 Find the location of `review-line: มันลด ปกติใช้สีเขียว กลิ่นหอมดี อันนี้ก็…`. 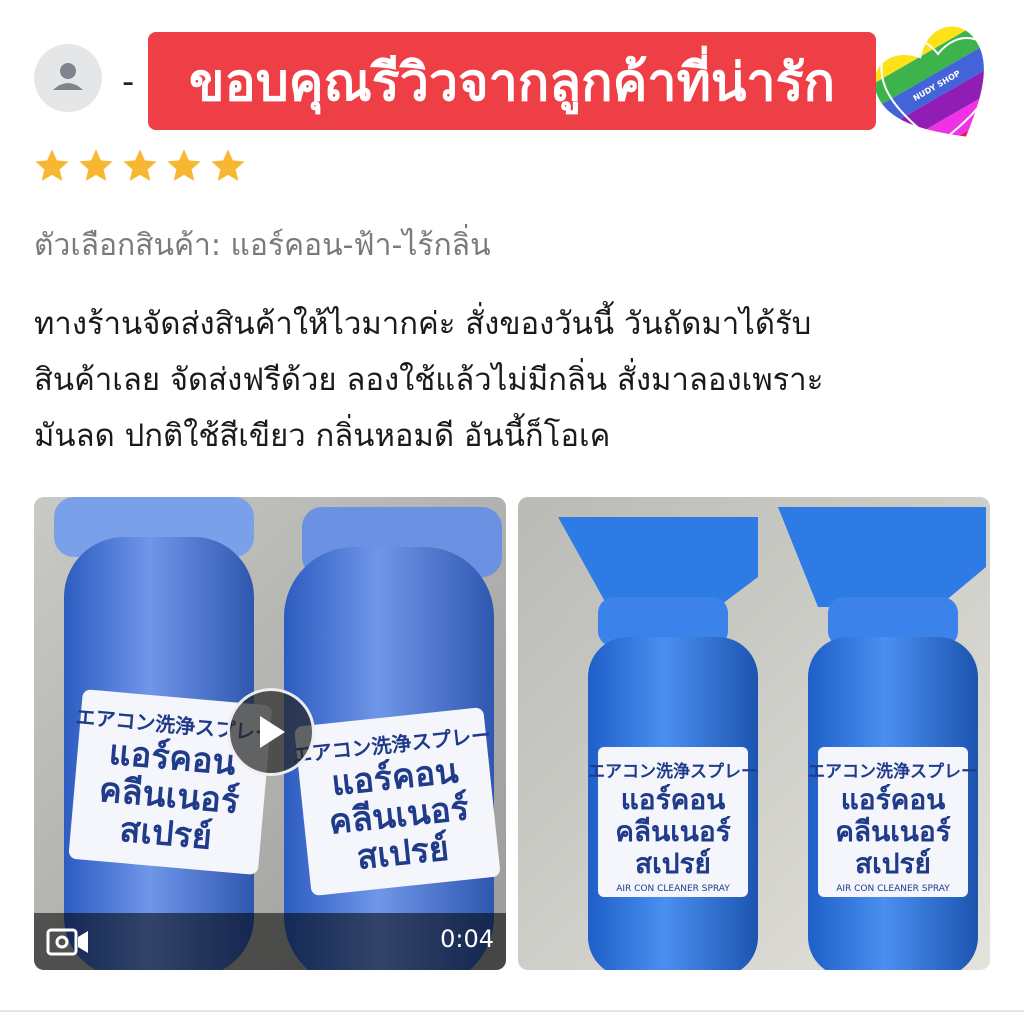

review-line: มันลด ปกติใช้สีเขียว กลิ่นหอมดี อันนี้ก็… is located at coordinates (322, 436).